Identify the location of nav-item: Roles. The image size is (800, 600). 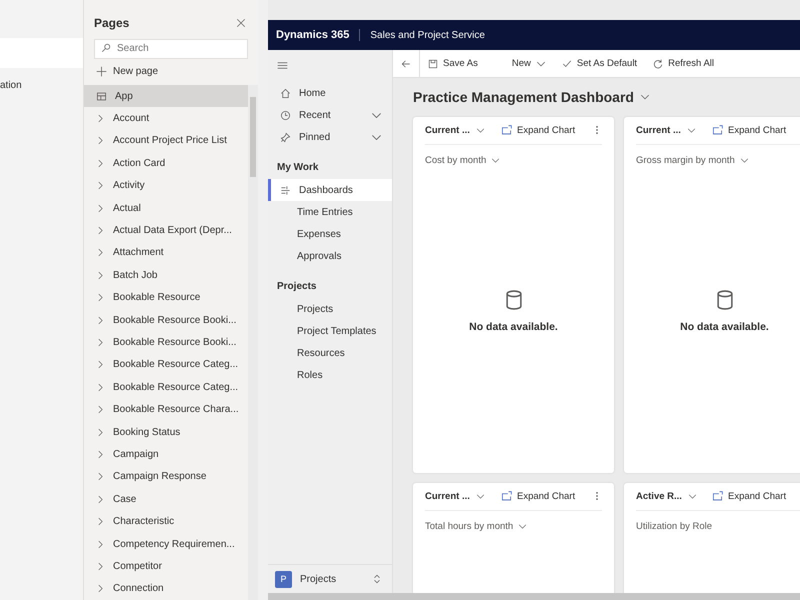
(330, 375).